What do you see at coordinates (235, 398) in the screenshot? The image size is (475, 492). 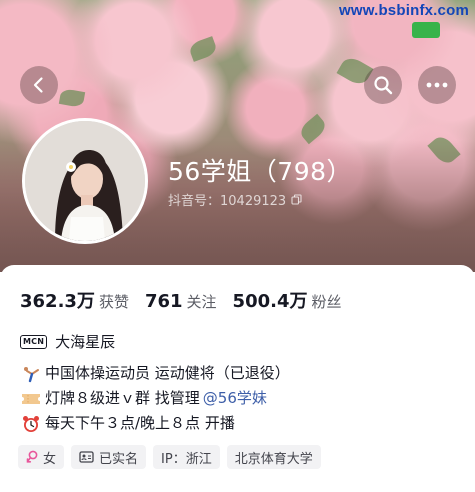 I see `mention-link: @56学妹` at bounding box center [235, 398].